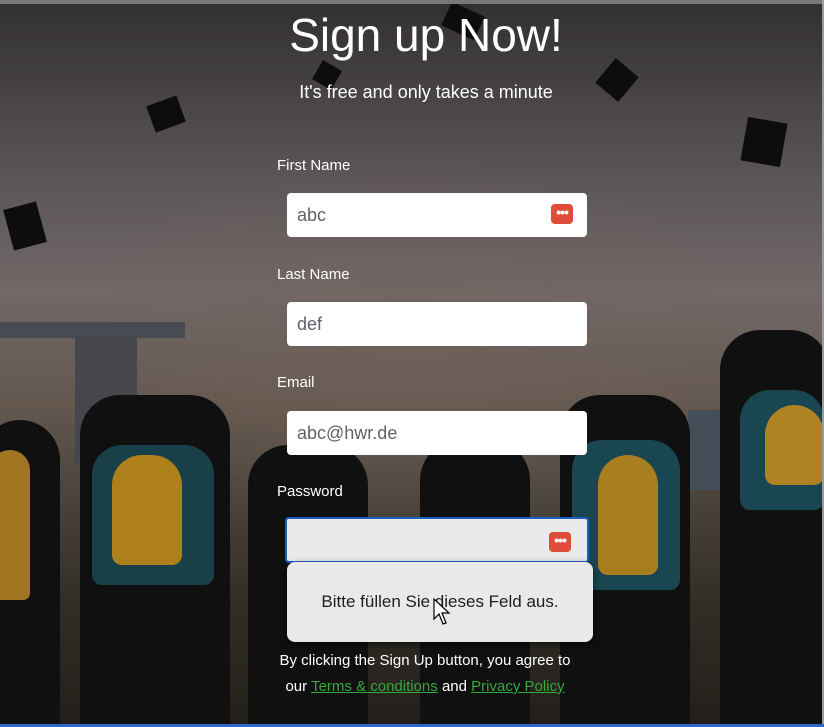  I want to click on last-name-value: def, so click(310, 323).